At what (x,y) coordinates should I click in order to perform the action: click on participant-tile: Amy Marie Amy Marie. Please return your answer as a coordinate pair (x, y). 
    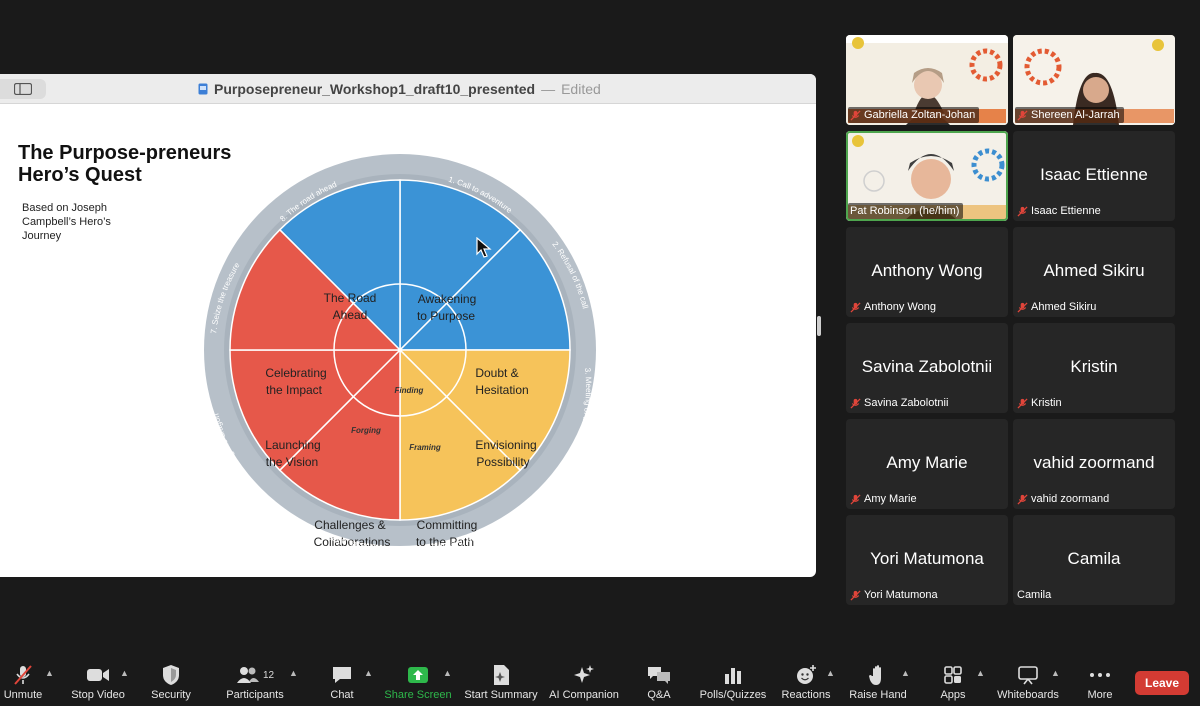
    Looking at the image, I should click on (927, 464).